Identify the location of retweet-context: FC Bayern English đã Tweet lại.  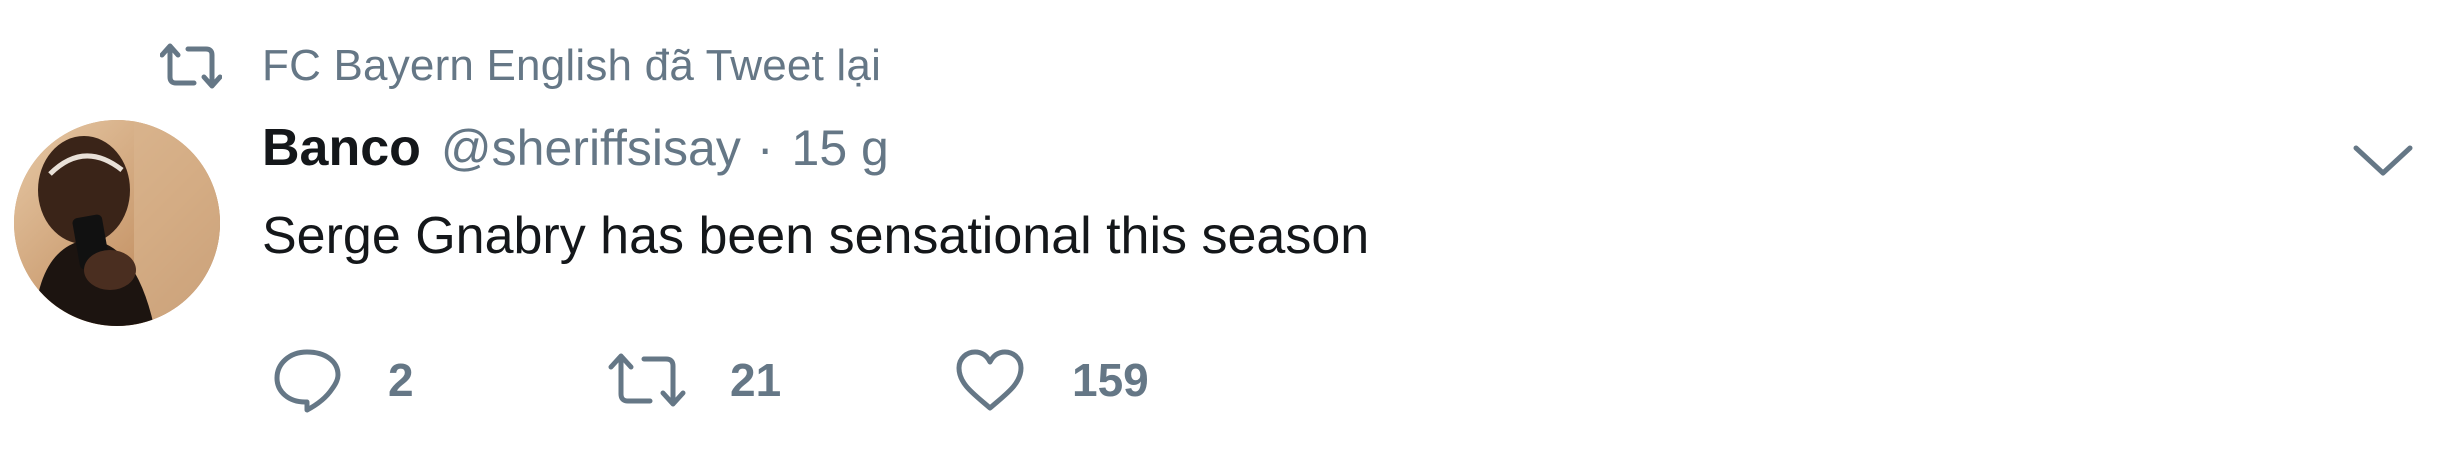
(520, 66).